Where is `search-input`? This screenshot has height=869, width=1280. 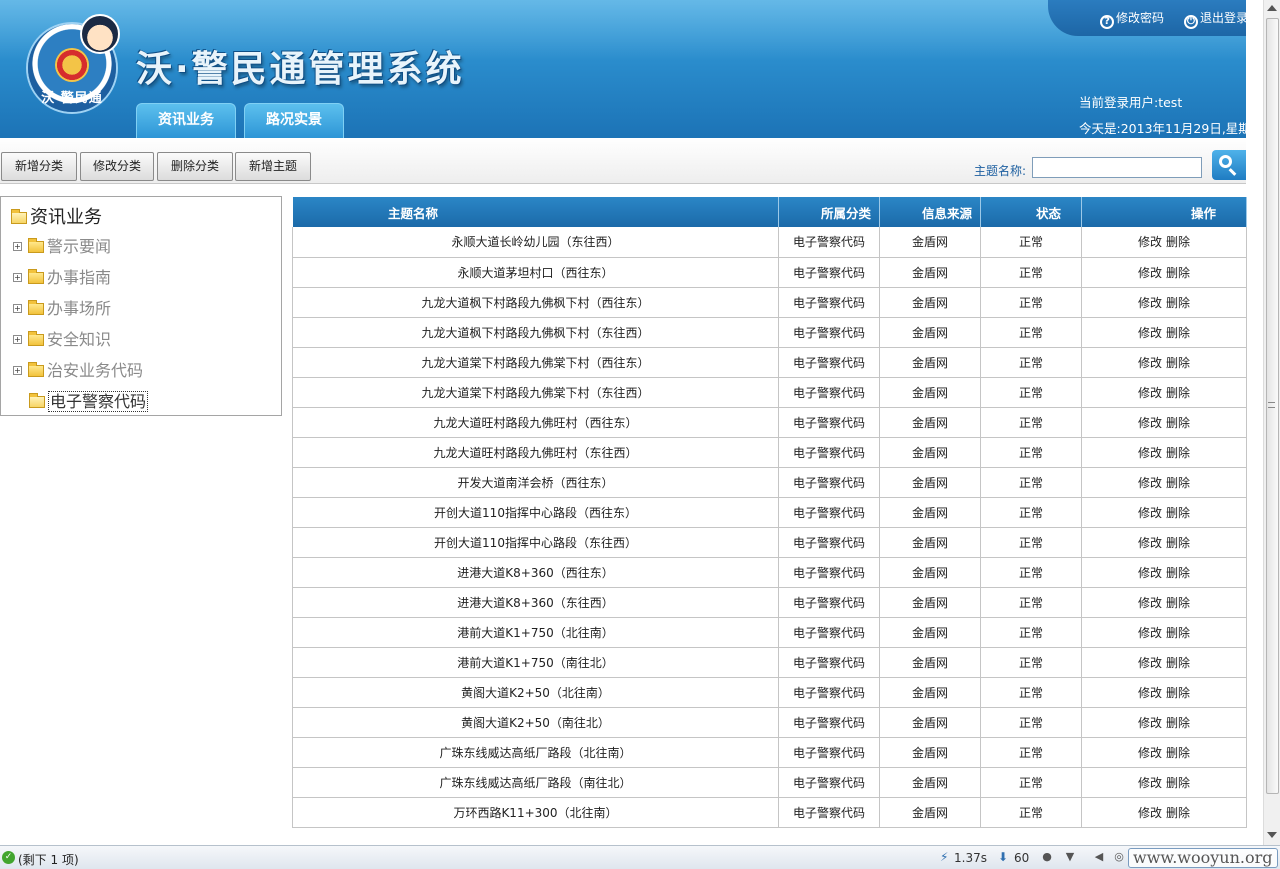
search-input is located at coordinates (1117, 167).